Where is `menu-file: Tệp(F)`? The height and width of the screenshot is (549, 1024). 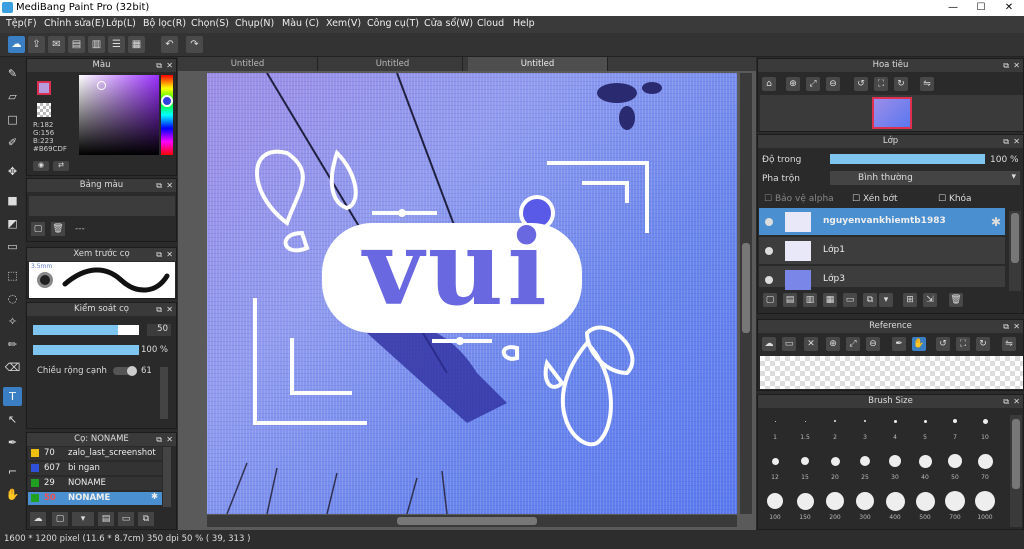
menu-file: Tệp(F) is located at coordinates (21, 23).